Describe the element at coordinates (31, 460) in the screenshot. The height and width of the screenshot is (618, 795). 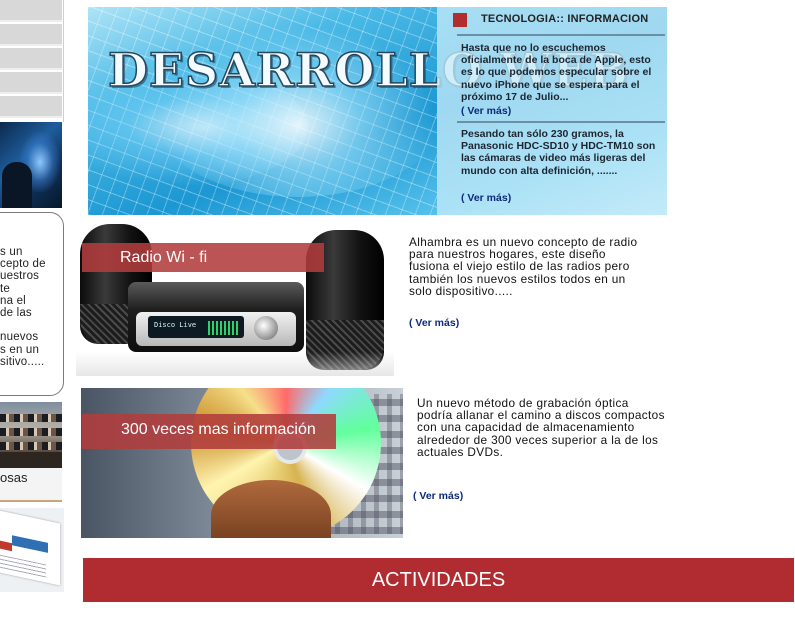
I see `image-table` at that location.